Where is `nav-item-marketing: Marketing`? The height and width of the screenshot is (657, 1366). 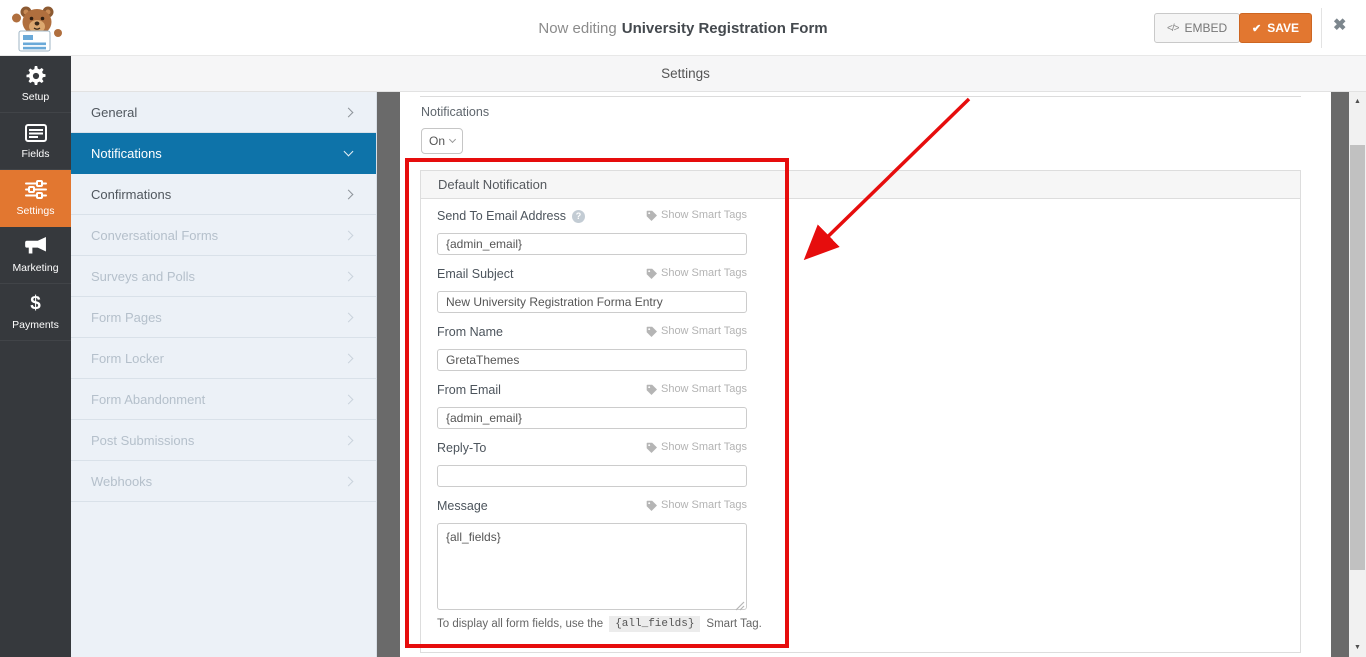
nav-item-marketing: Marketing is located at coordinates (35, 255).